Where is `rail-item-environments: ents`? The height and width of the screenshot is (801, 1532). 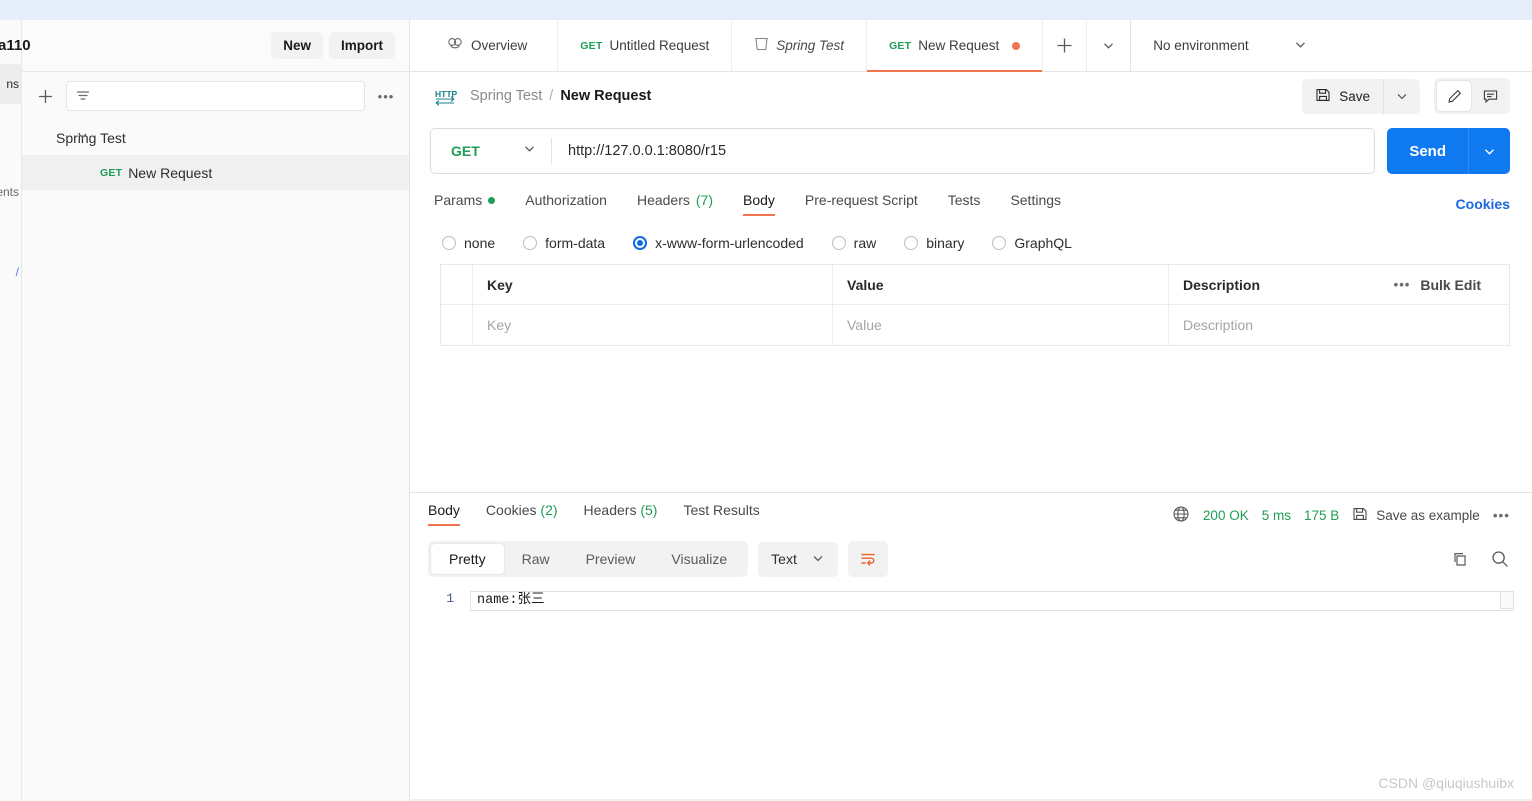
rail-item-environments: ents is located at coordinates (10, 192).